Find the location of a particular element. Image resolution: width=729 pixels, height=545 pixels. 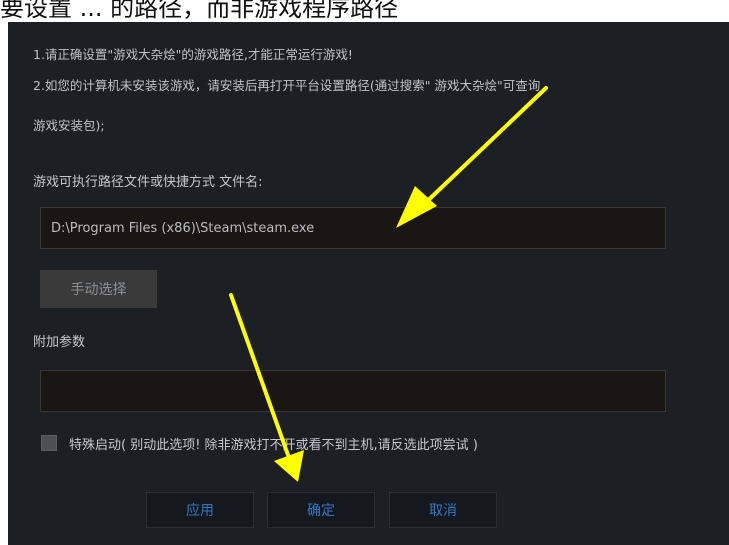

apply-button: 应用 is located at coordinates (200, 510).